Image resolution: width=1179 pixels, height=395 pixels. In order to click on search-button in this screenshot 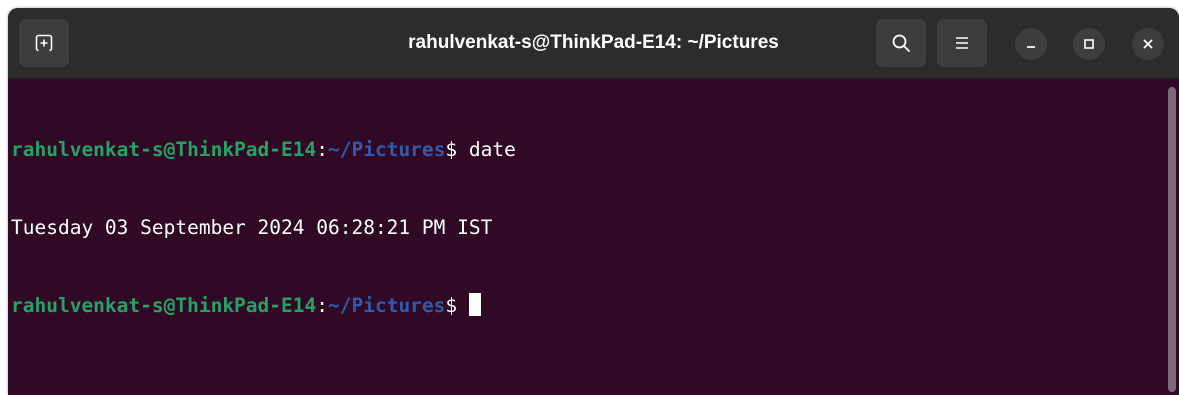, I will do `click(901, 43)`.